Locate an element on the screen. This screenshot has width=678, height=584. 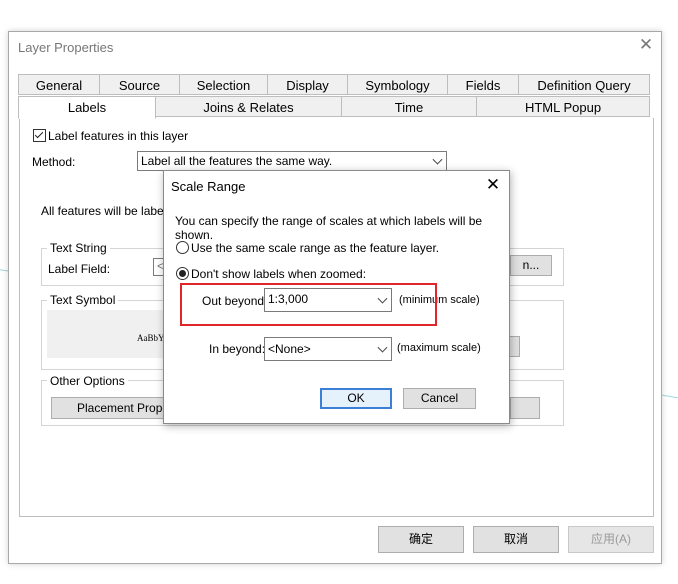
method-label: Method: is located at coordinates (54, 162).